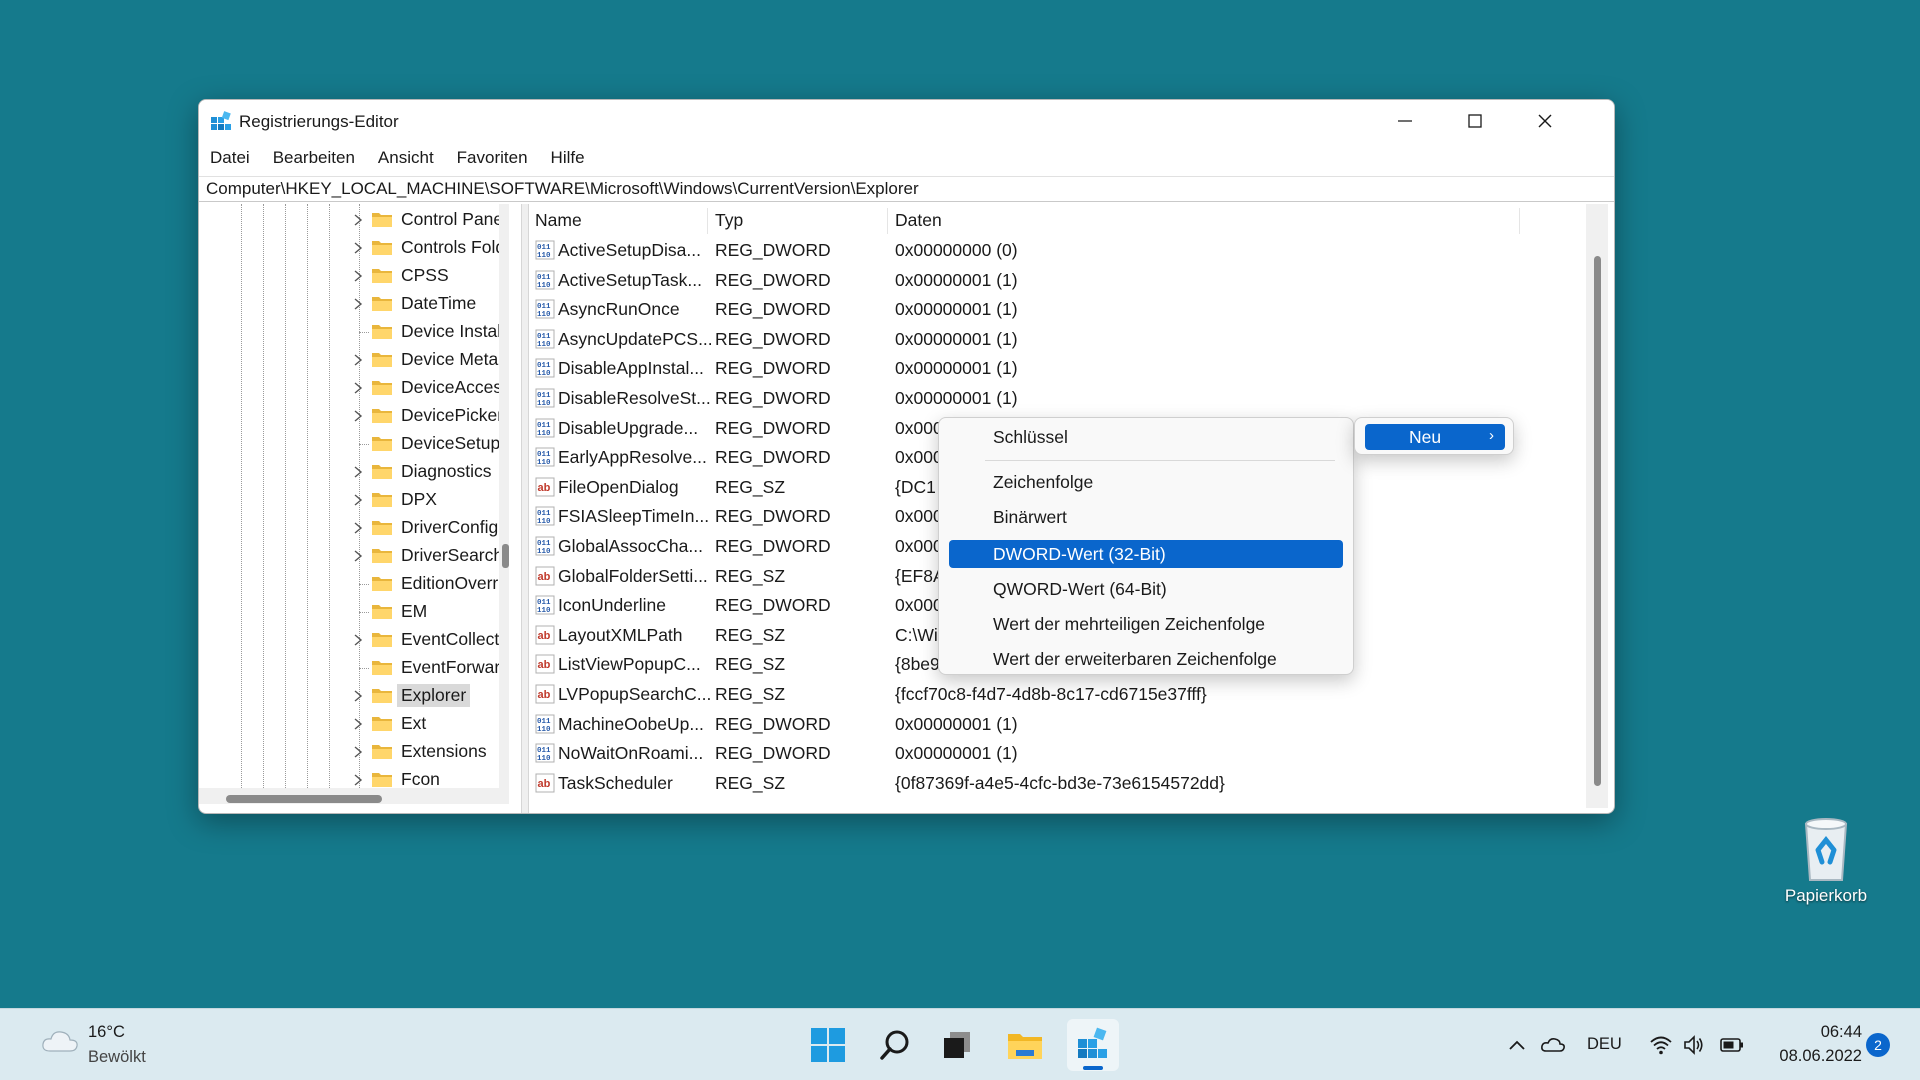 Image resolution: width=1920 pixels, height=1080 pixels. Describe the element at coordinates (525, 508) in the screenshot. I see `pane-splitter` at that location.